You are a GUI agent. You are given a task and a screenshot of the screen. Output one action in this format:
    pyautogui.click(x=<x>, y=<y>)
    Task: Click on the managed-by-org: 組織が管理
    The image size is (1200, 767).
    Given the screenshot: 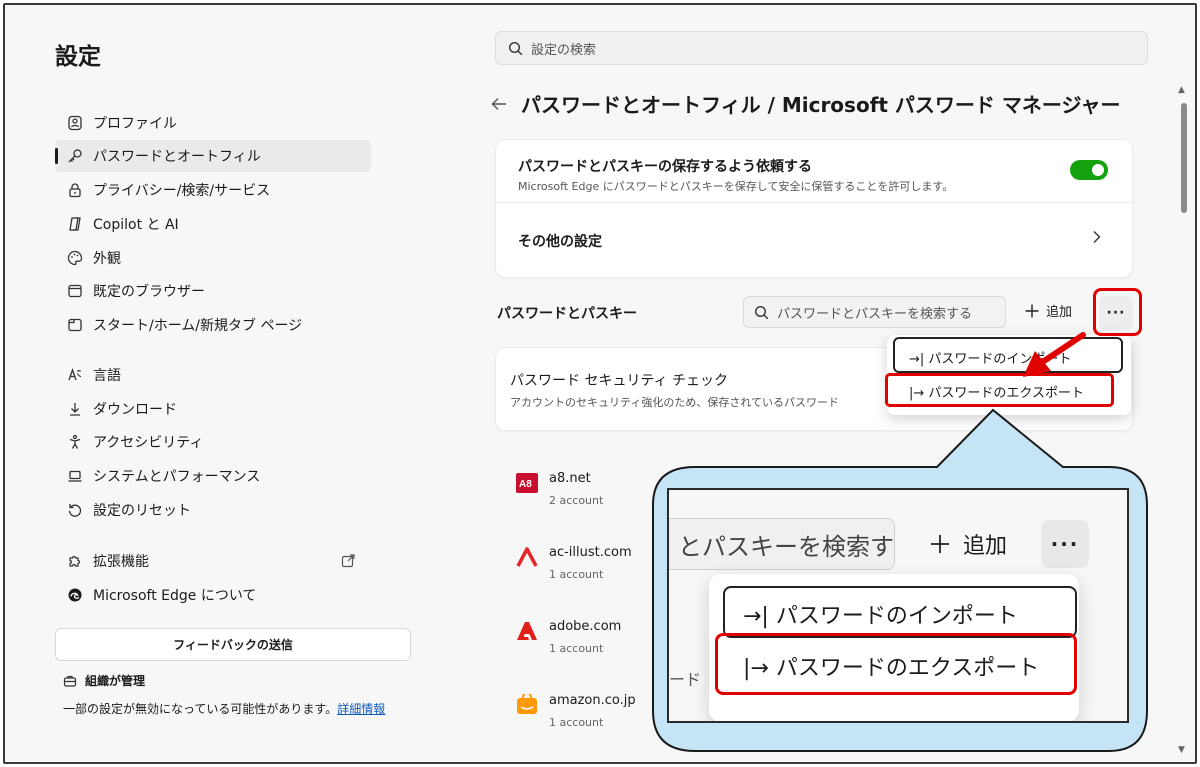 What is the action you would take?
    pyautogui.click(x=104, y=680)
    